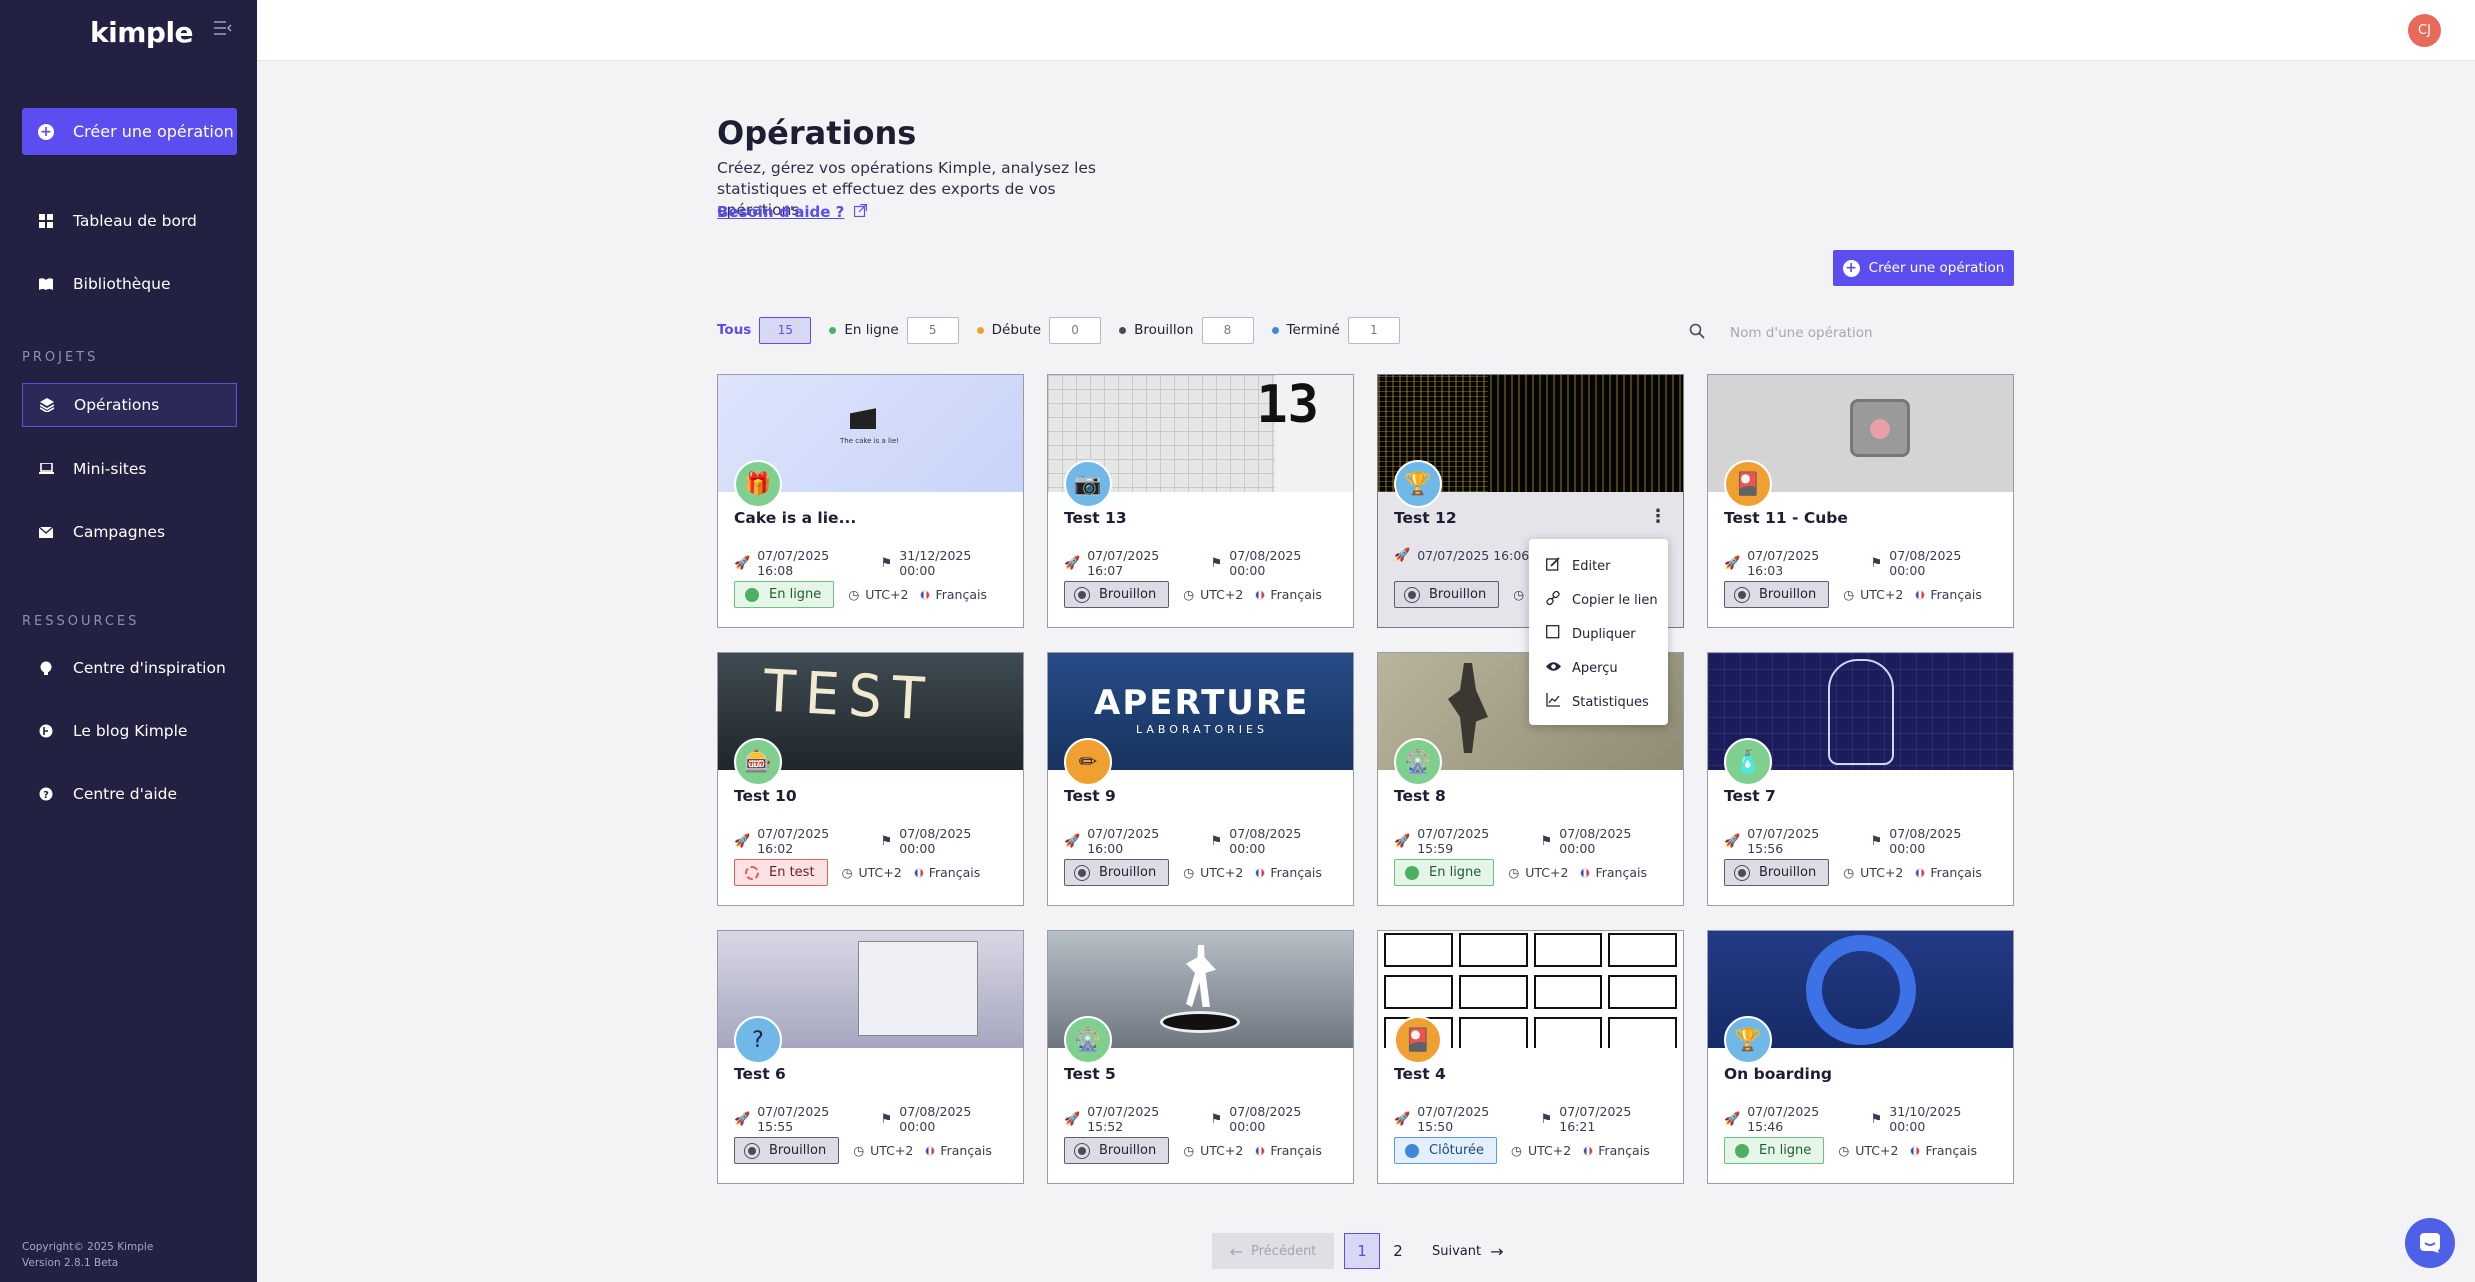 This screenshot has height=1282, width=2475. I want to click on sidebar-item-library: Bibliothèque, so click(129, 284).